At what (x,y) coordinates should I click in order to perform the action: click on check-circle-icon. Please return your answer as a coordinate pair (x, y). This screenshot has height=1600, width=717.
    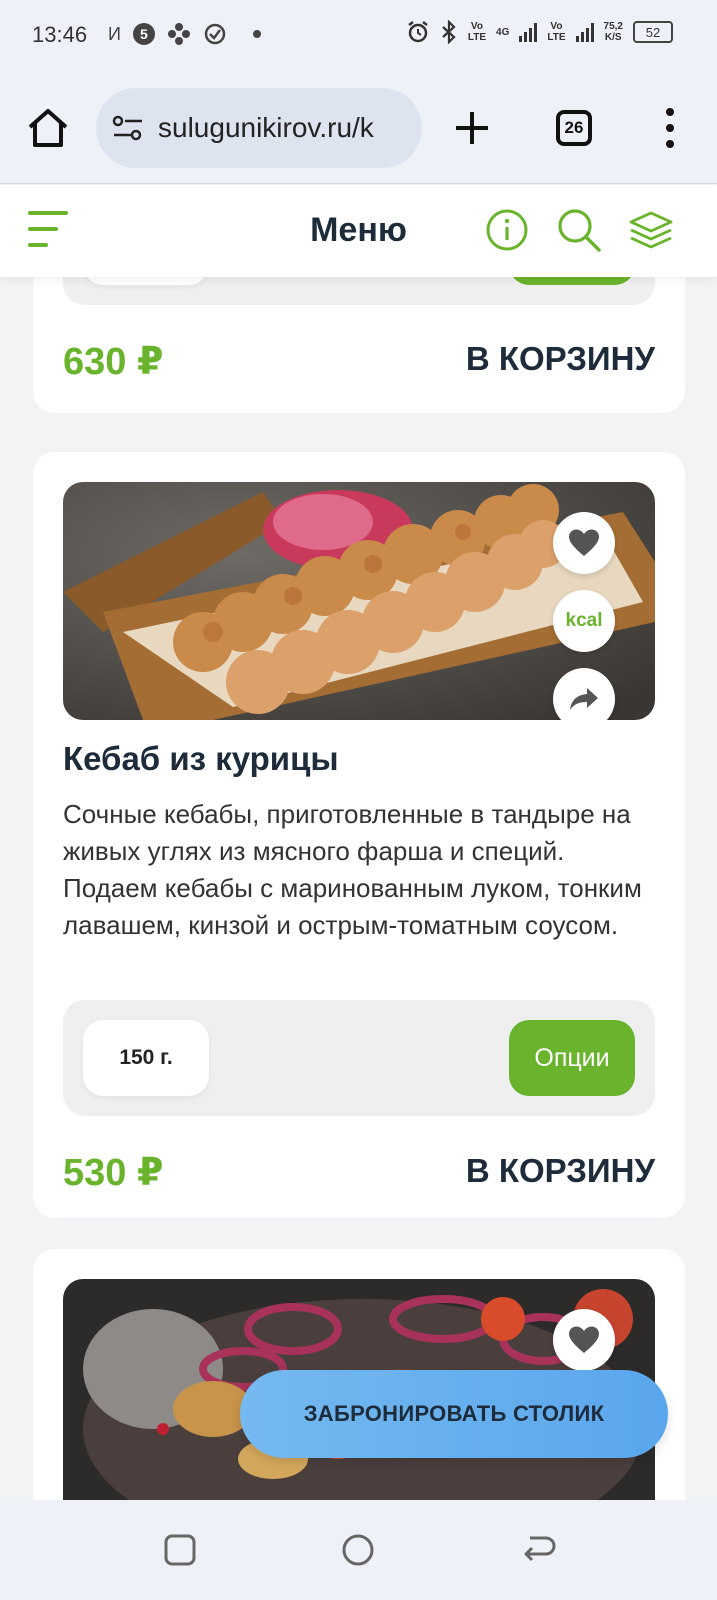
    Looking at the image, I should click on (215, 34).